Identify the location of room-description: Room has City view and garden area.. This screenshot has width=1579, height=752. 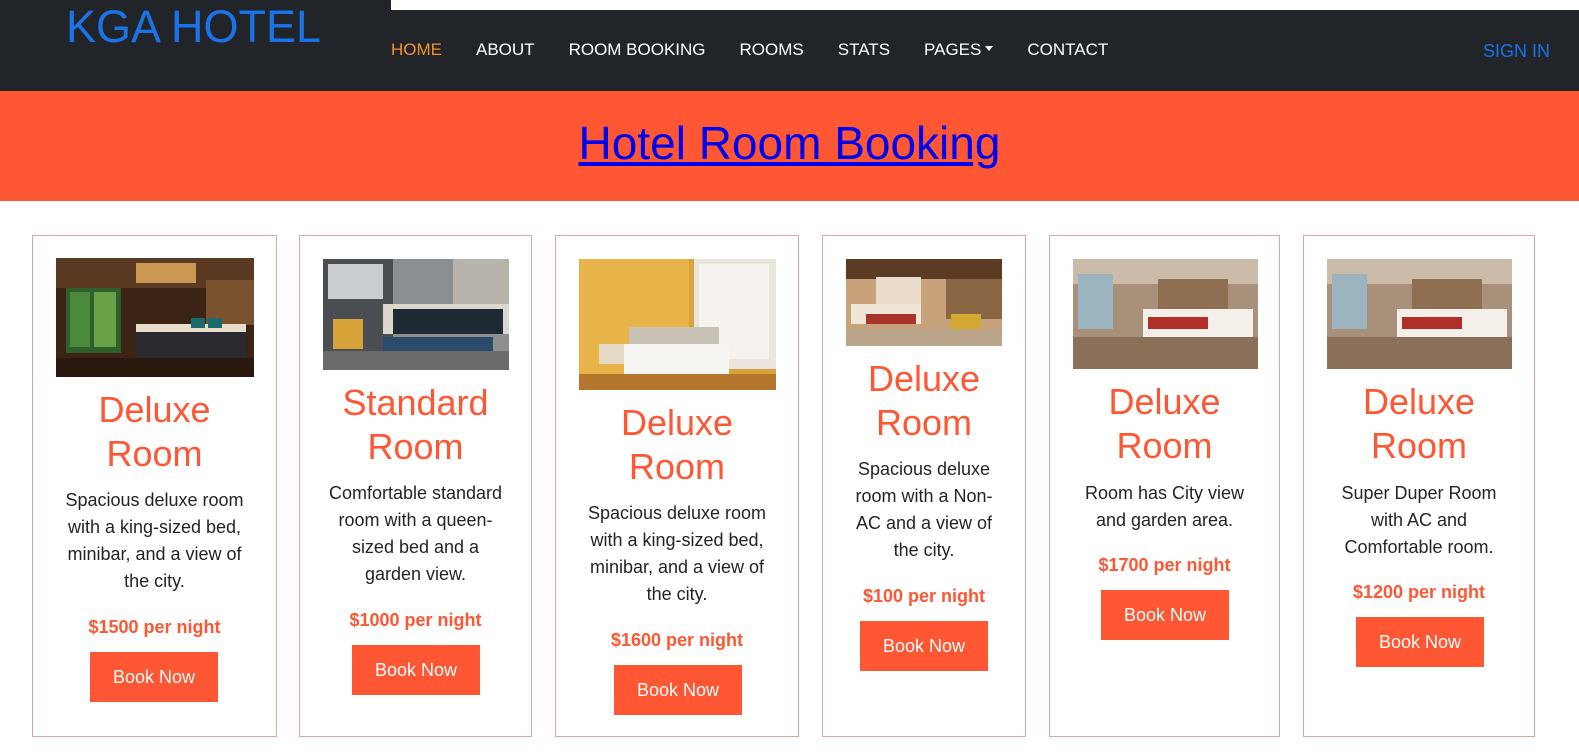
(1164, 506).